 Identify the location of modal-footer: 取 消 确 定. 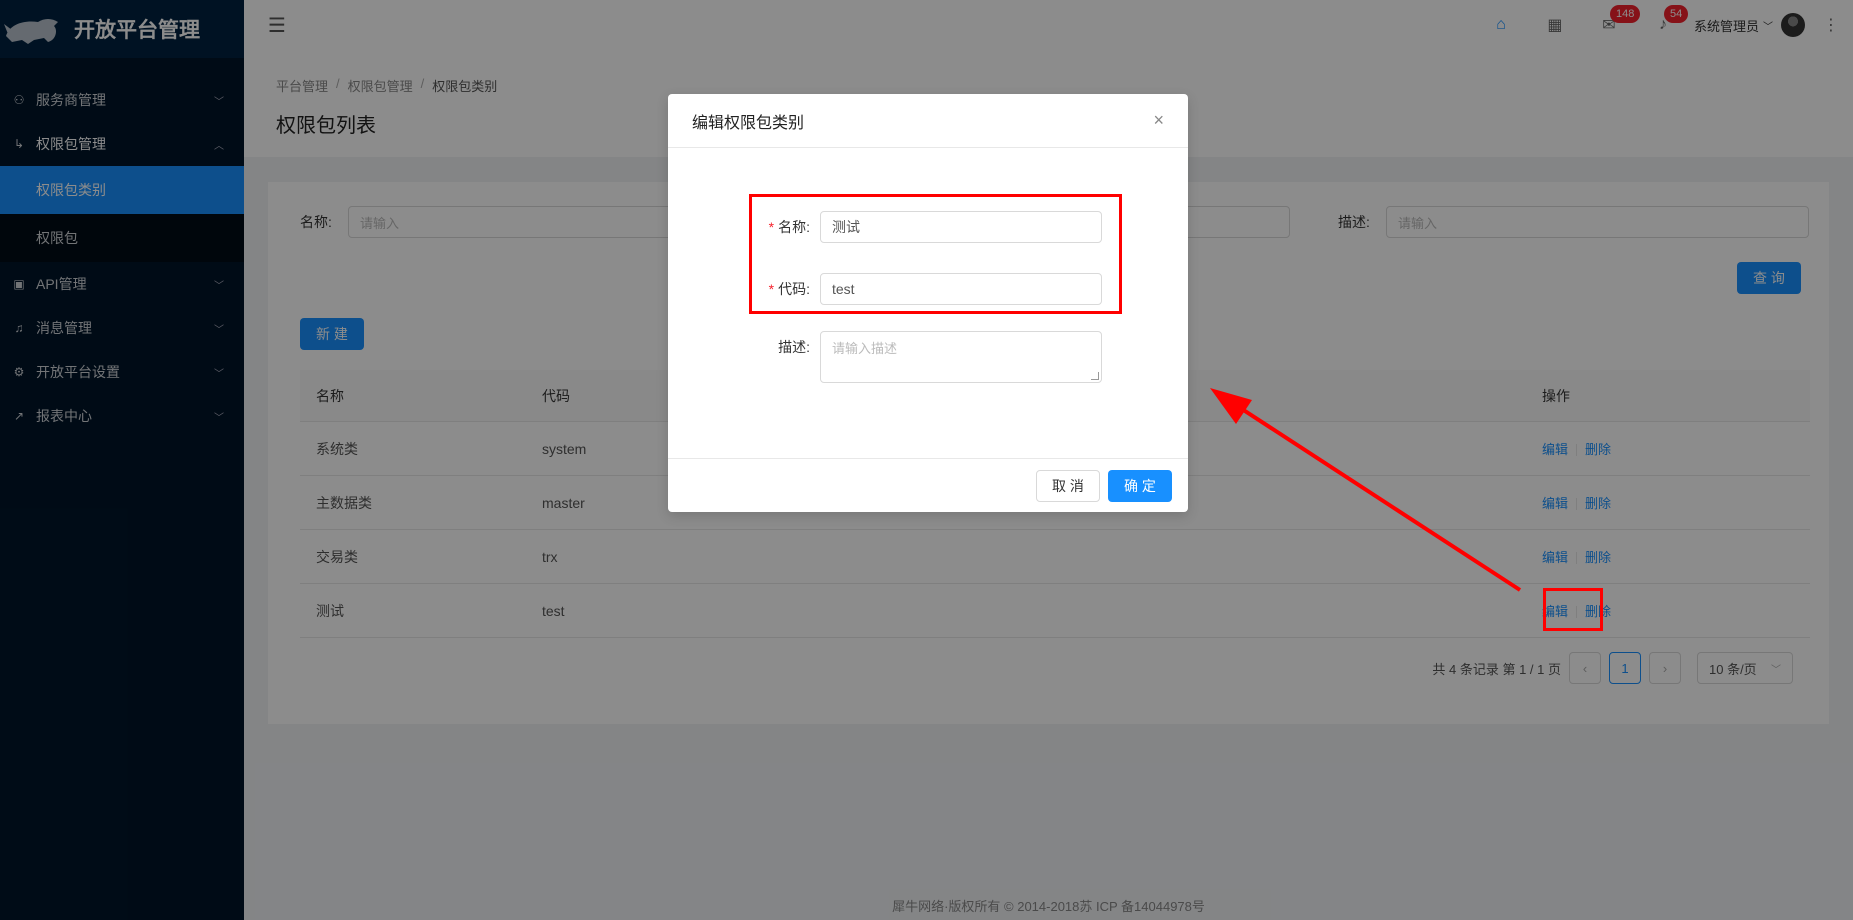
(928, 485).